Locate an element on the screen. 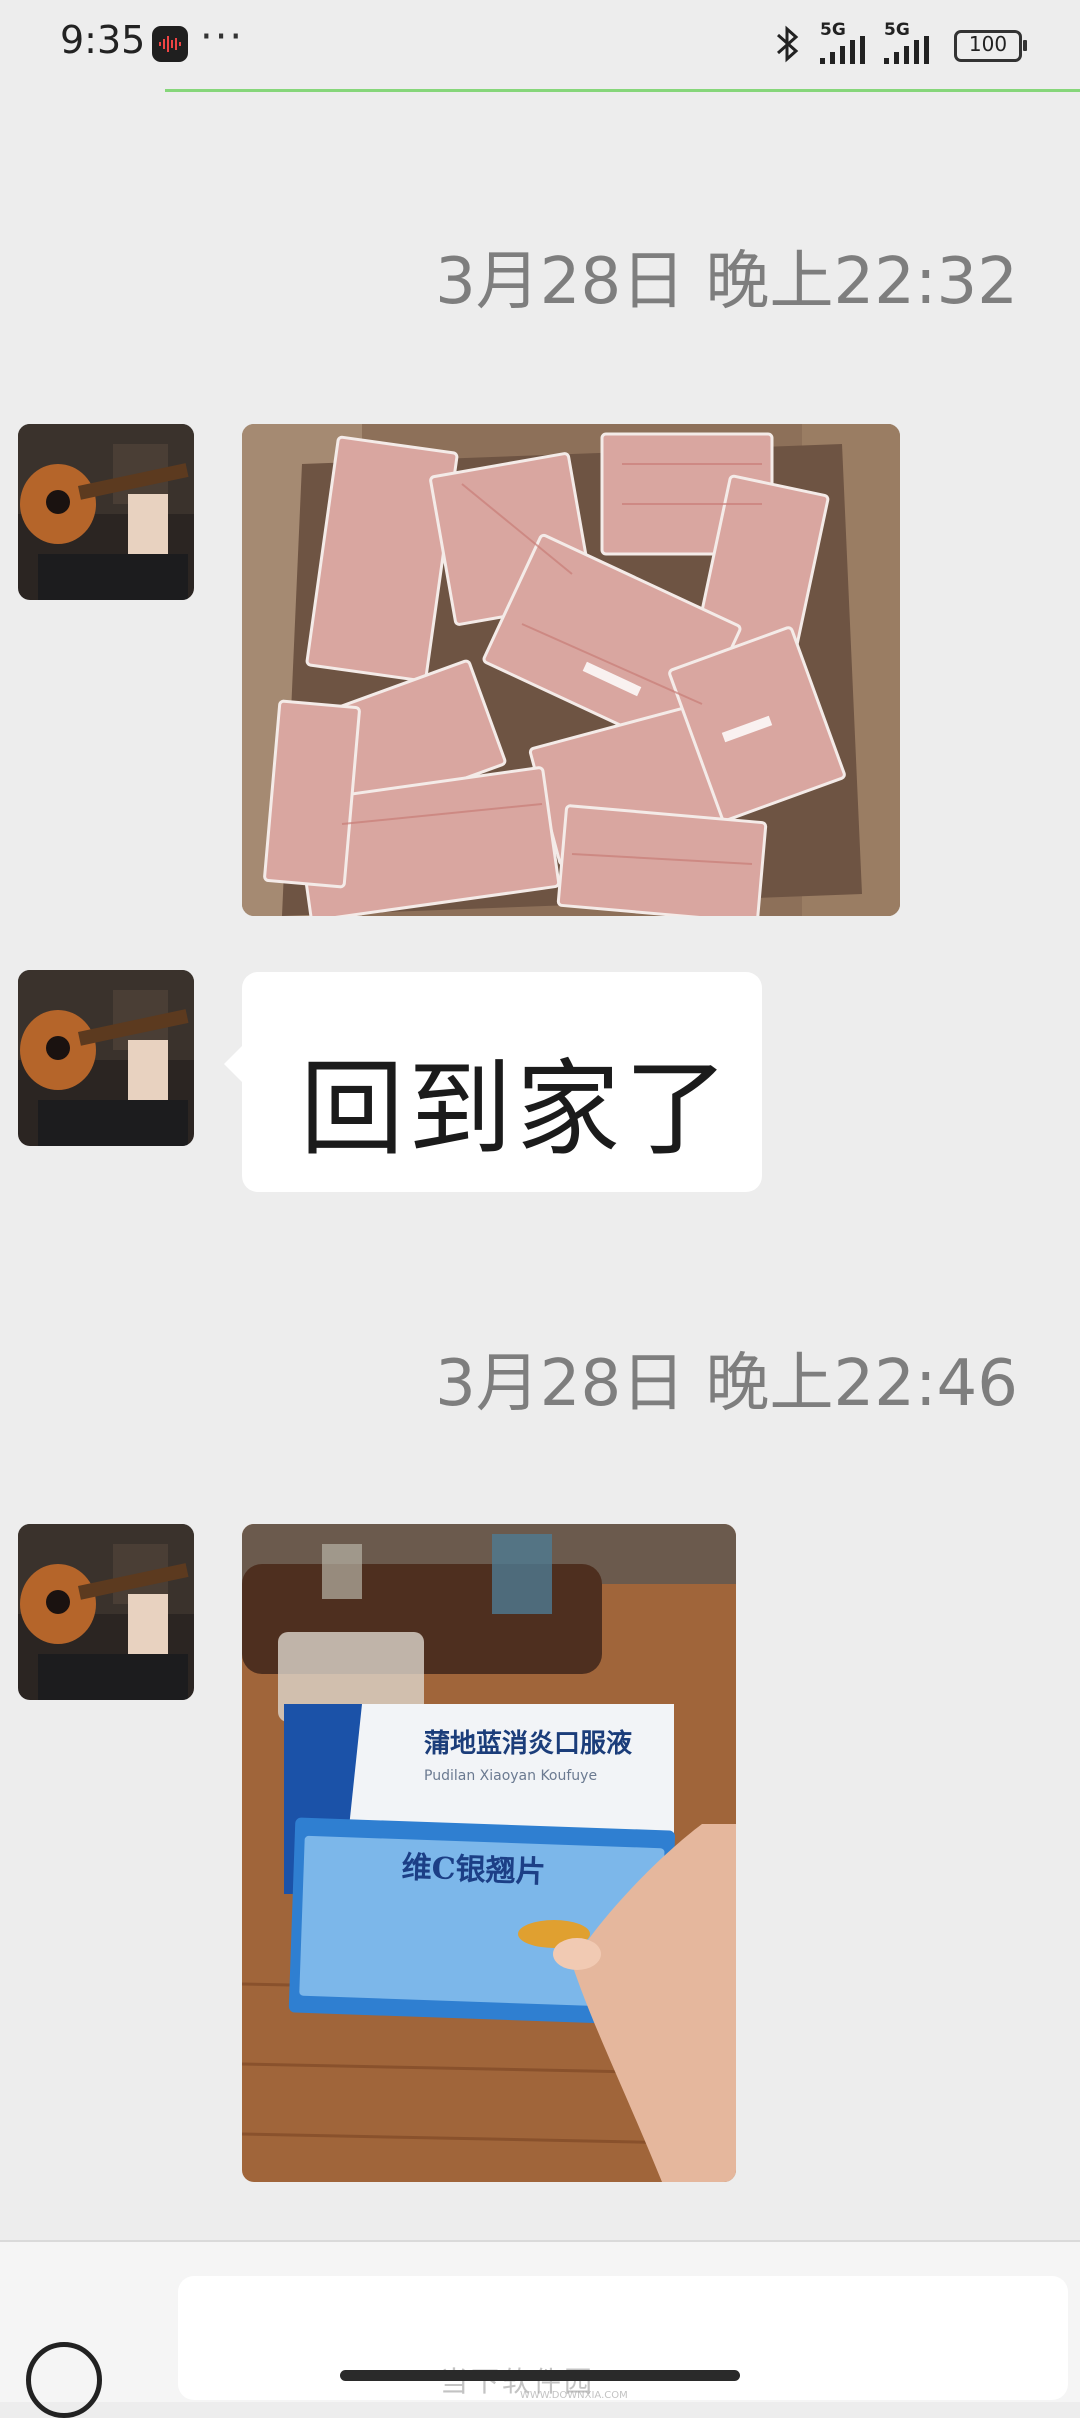  status-more-icon: ··· is located at coordinates (222, 37).